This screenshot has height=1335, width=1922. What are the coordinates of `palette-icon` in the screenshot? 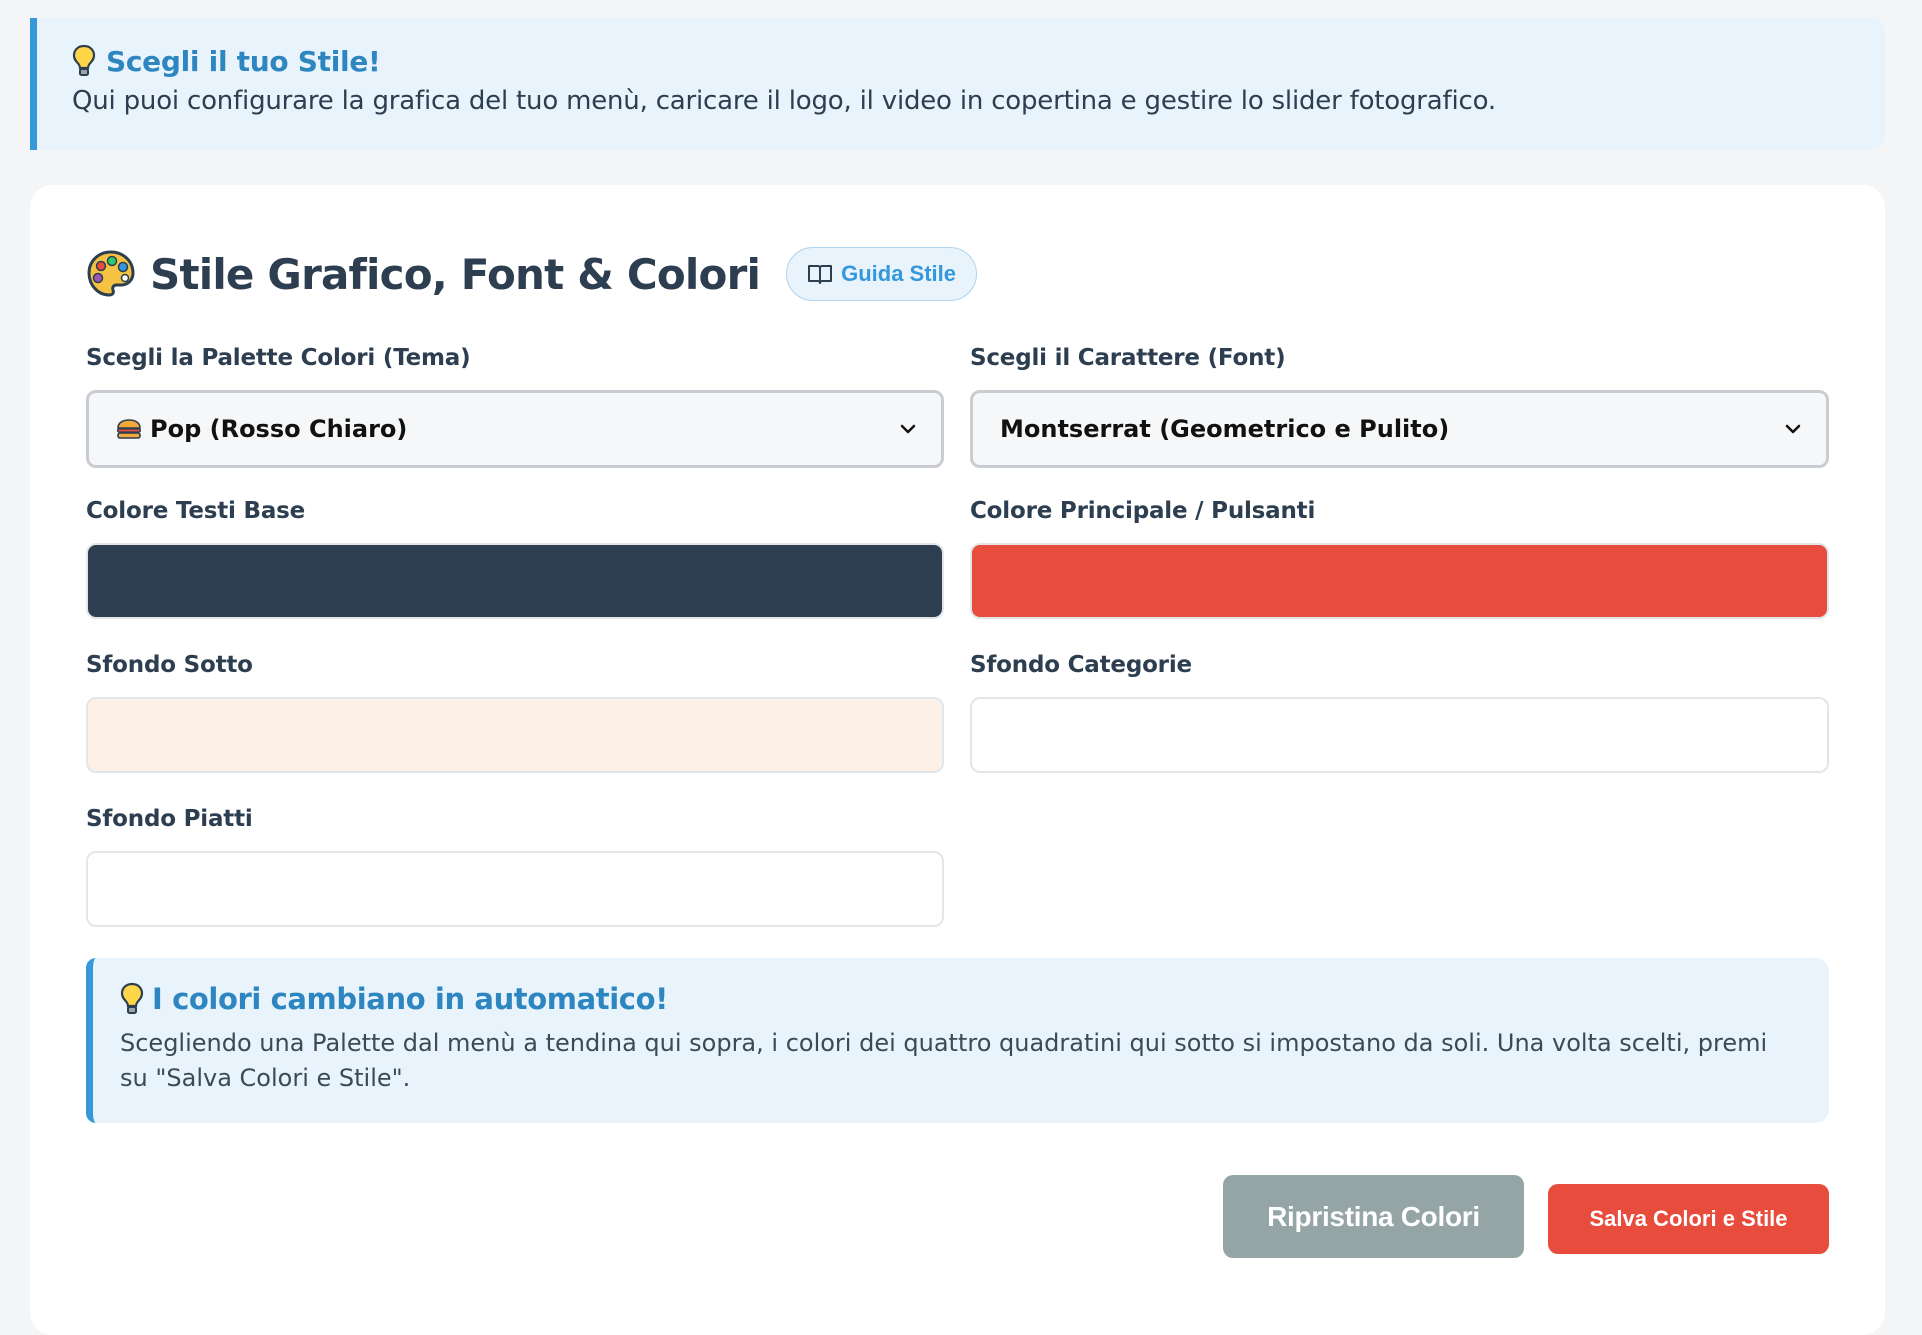 It's located at (111, 273).